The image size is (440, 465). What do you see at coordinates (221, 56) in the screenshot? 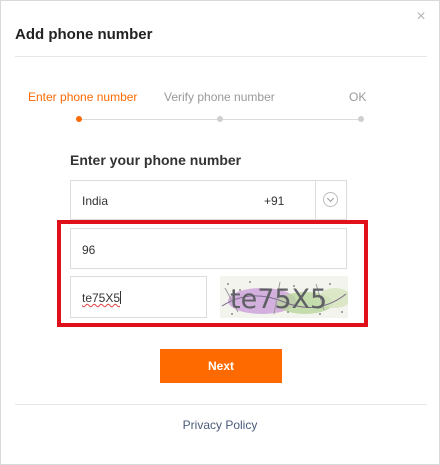
I see `header-divider` at bounding box center [221, 56].